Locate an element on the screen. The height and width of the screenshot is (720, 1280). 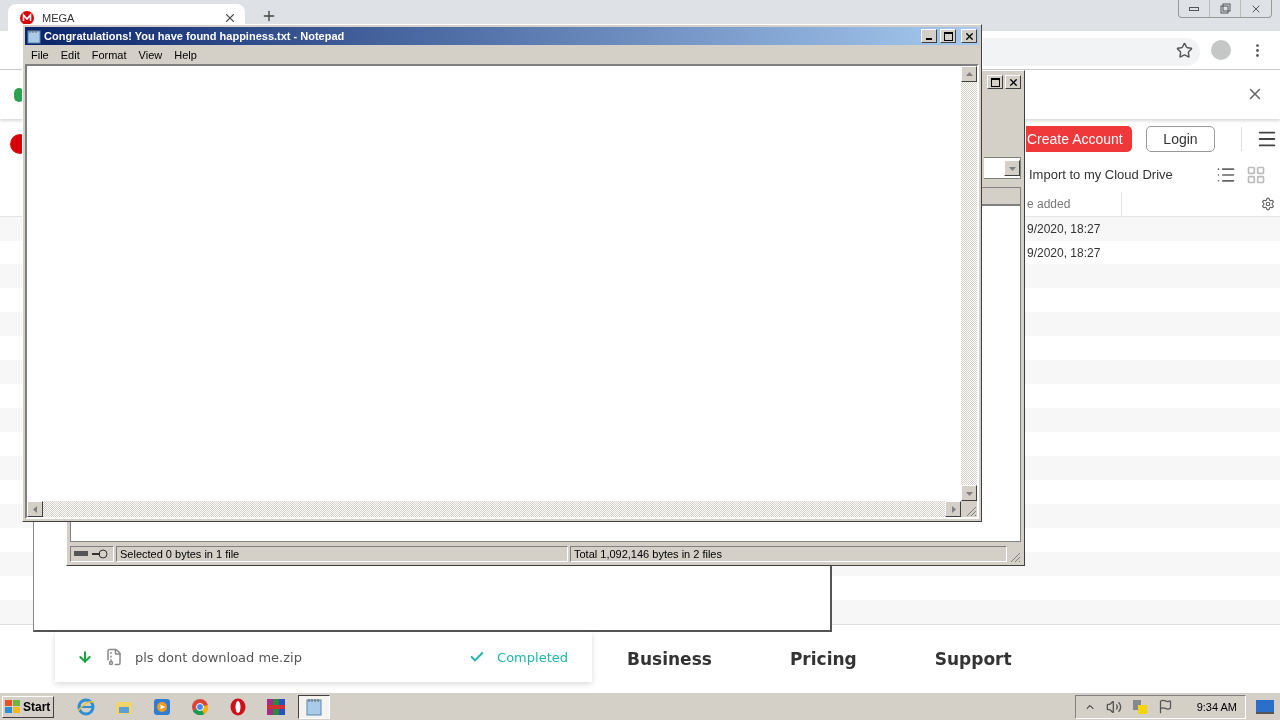
settings-icon is located at coordinates (1268, 204).